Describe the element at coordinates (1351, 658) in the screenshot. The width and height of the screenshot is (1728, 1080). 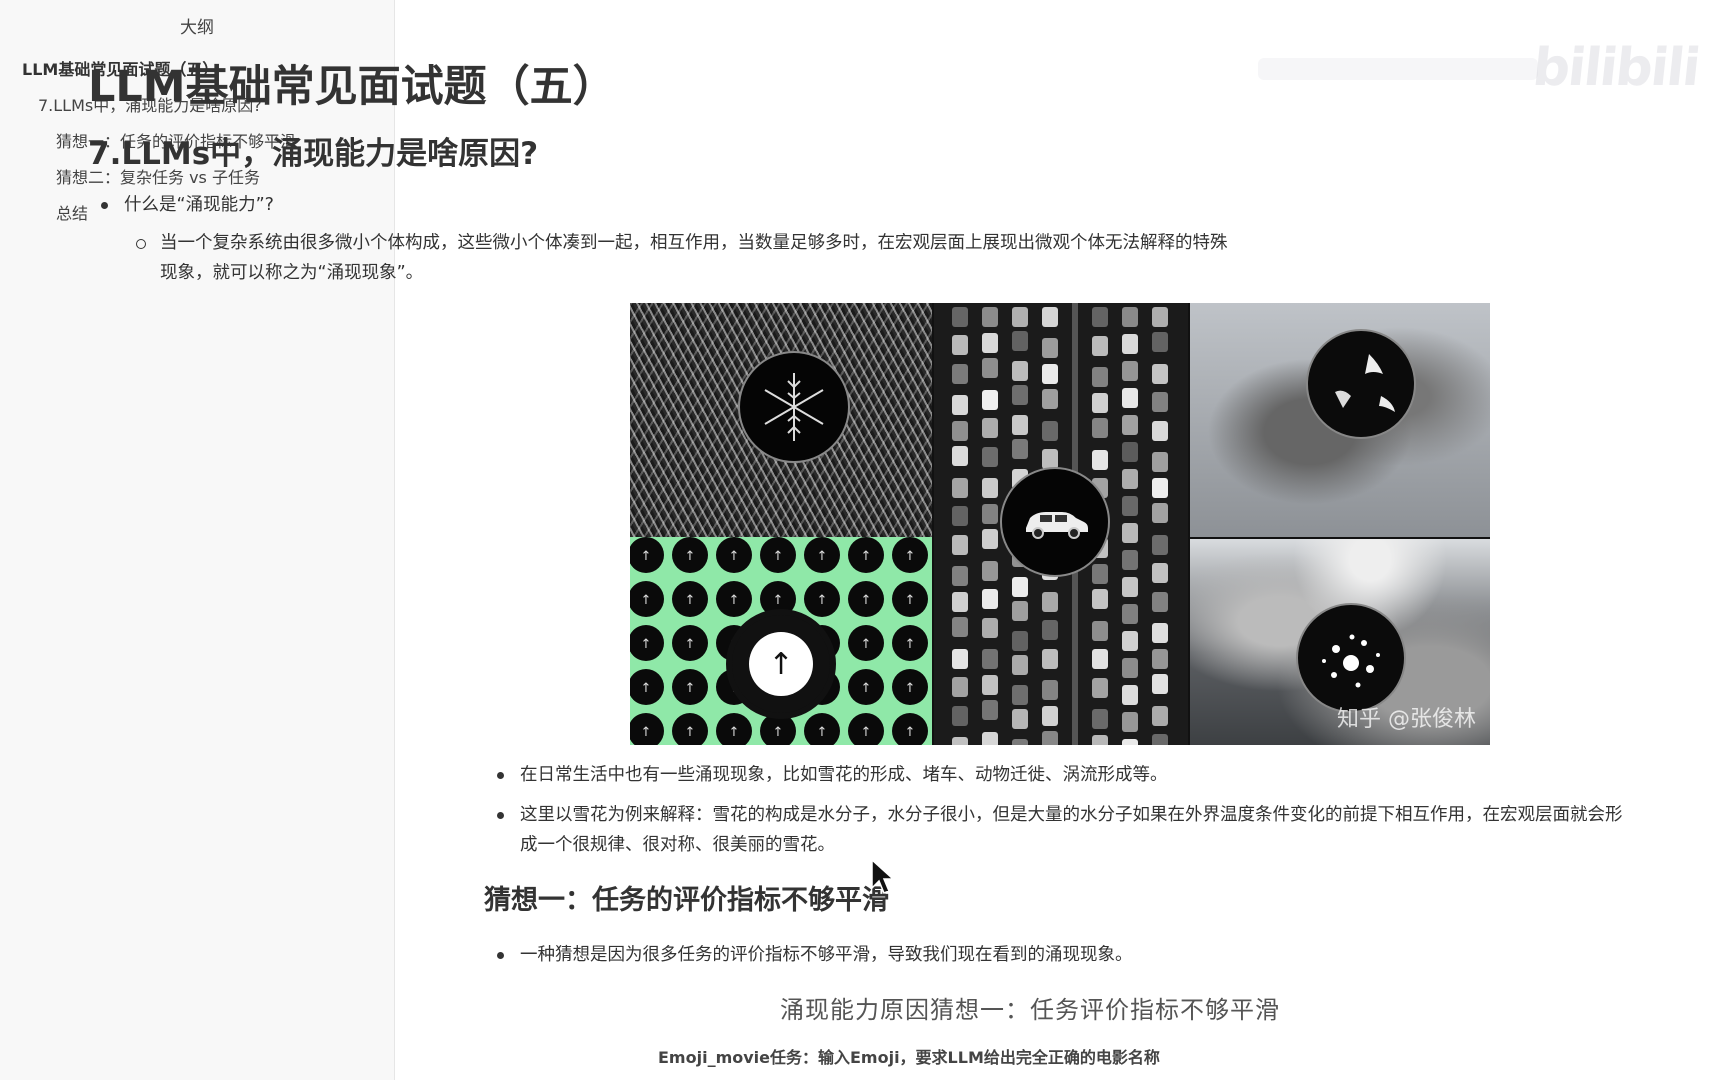
I see `particles-icon` at that location.